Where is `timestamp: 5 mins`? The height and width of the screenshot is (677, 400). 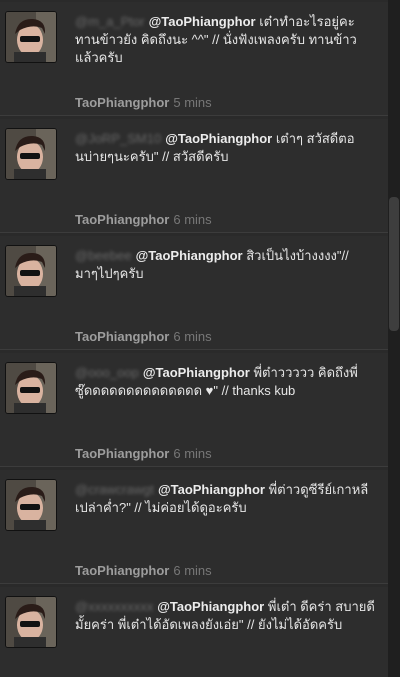
timestamp: 5 mins is located at coordinates (192, 102).